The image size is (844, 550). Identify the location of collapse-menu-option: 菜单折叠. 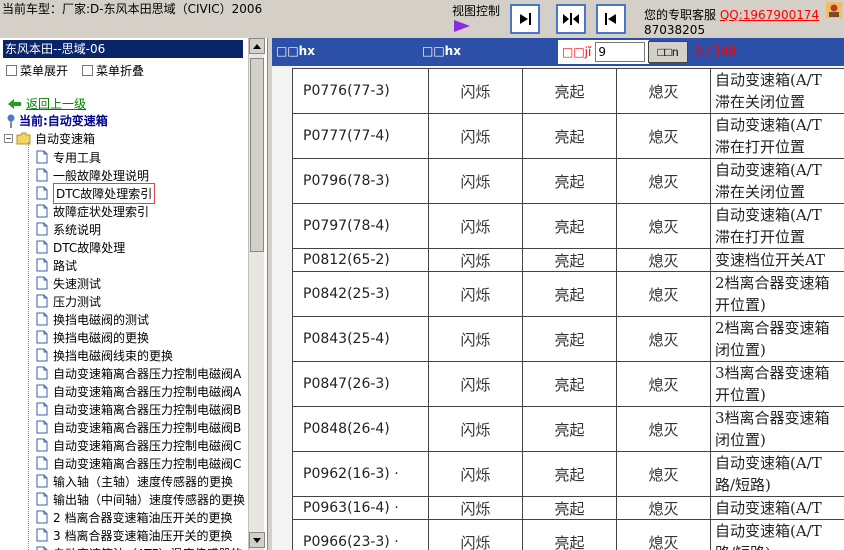
(113, 70).